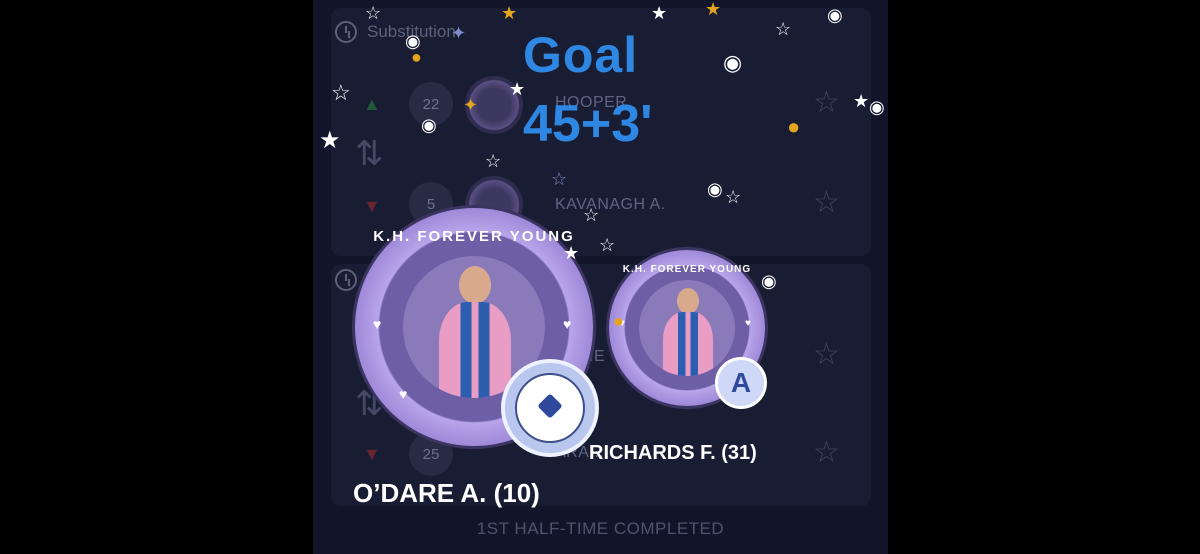  I want to click on assist-photo, so click(687, 328).